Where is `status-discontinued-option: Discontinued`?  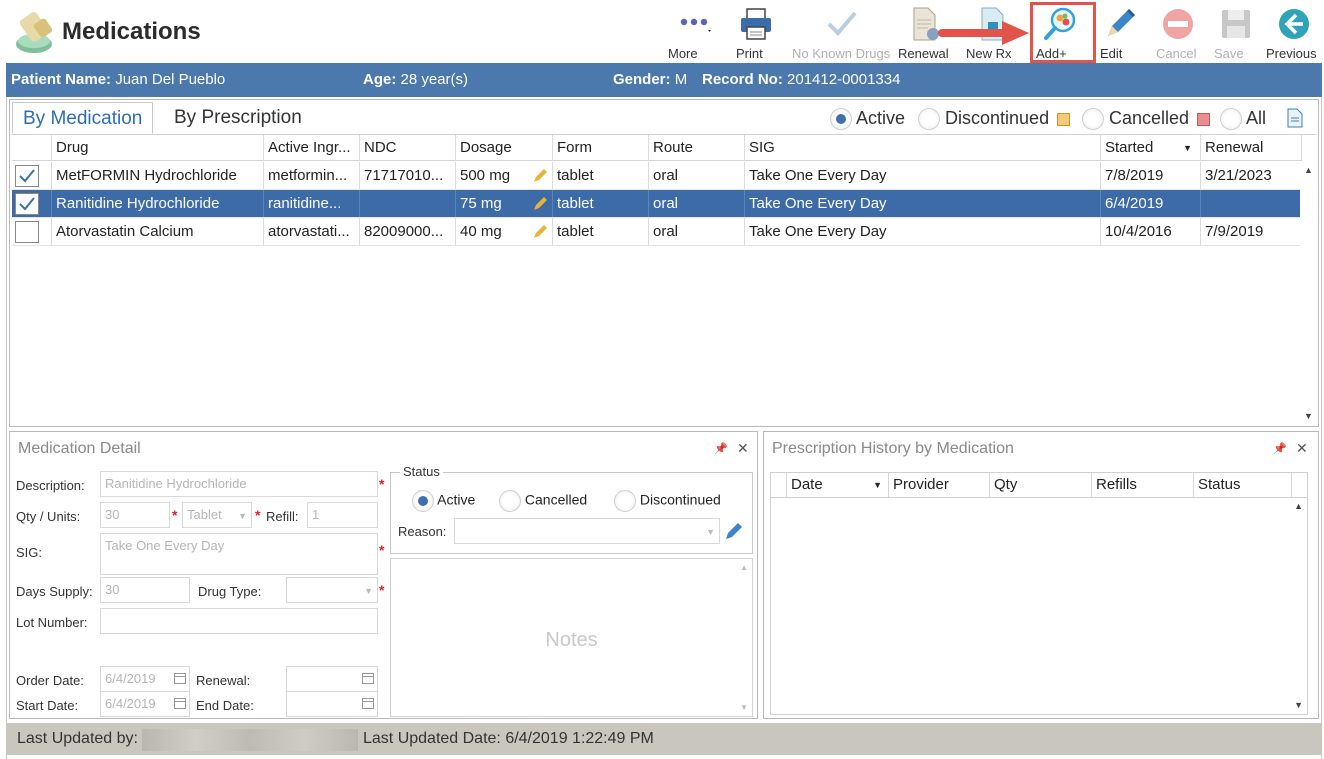 status-discontinued-option: Discontinued is located at coordinates (667, 501).